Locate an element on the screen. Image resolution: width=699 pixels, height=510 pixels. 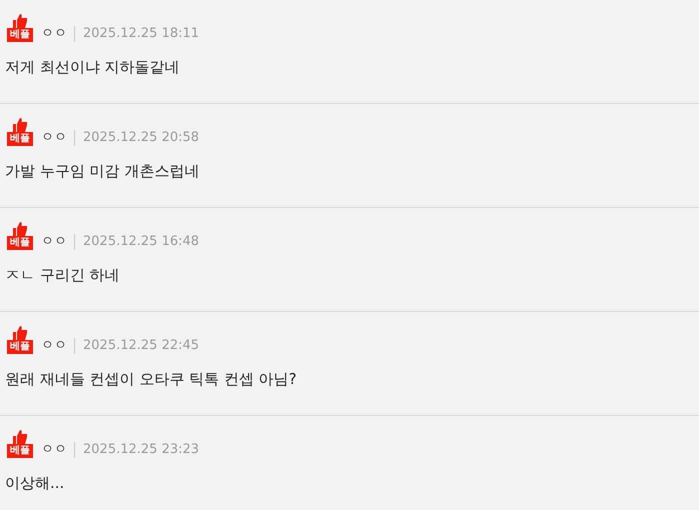
comment-text: 가발 누구임 미감 개촌스럽네 is located at coordinates (102, 171).